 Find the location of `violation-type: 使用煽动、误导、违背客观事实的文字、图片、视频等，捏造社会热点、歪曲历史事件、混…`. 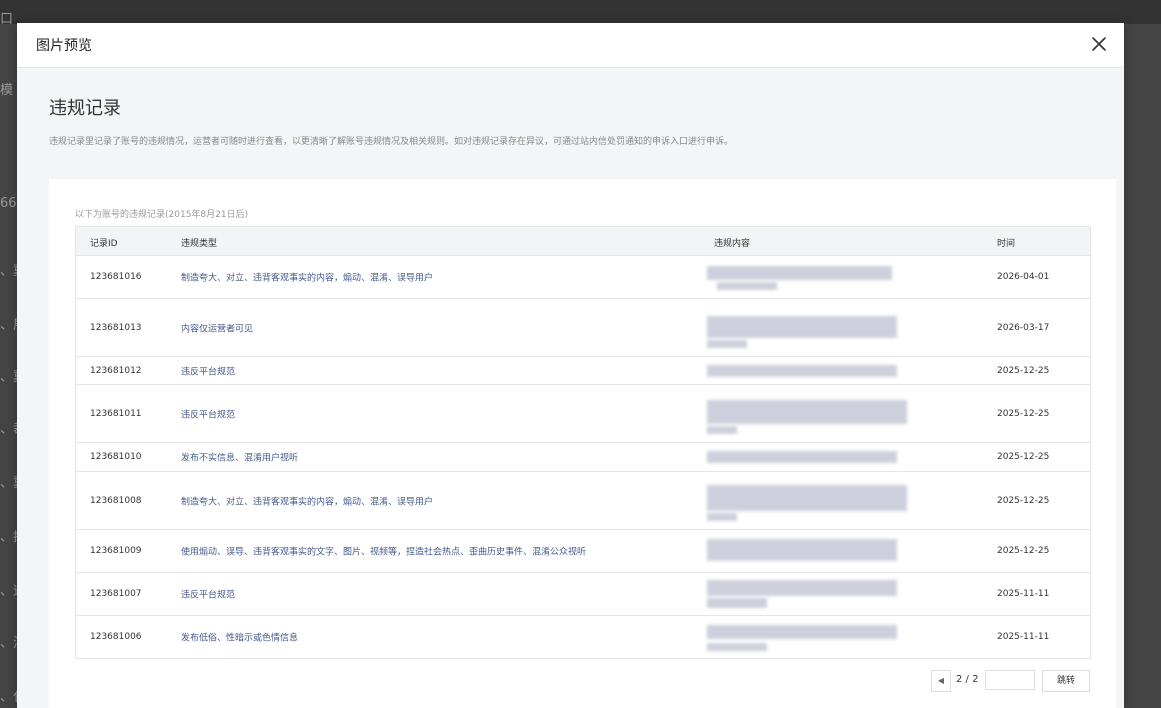

violation-type: 使用煽动、误导、违背客观事实的文字、图片、视频等，捏造社会热点、歪曲历史事件、混… is located at coordinates (384, 552).